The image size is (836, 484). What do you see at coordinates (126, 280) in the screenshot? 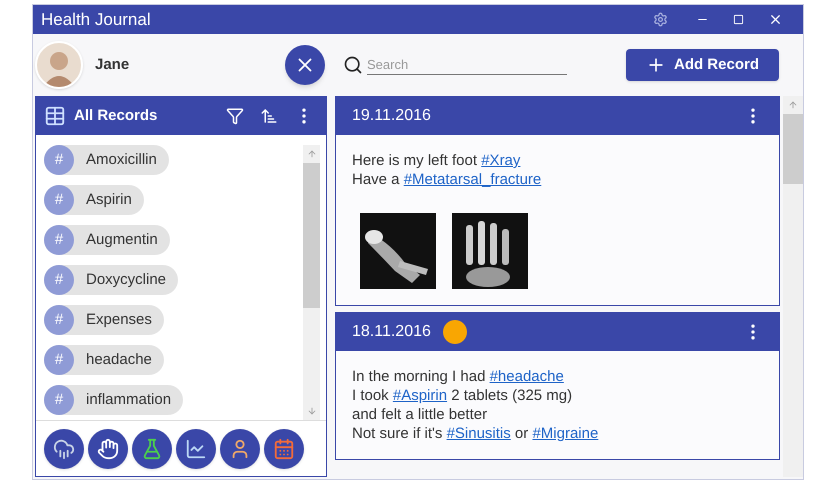
I see `tag-label: Doxycycline` at bounding box center [126, 280].